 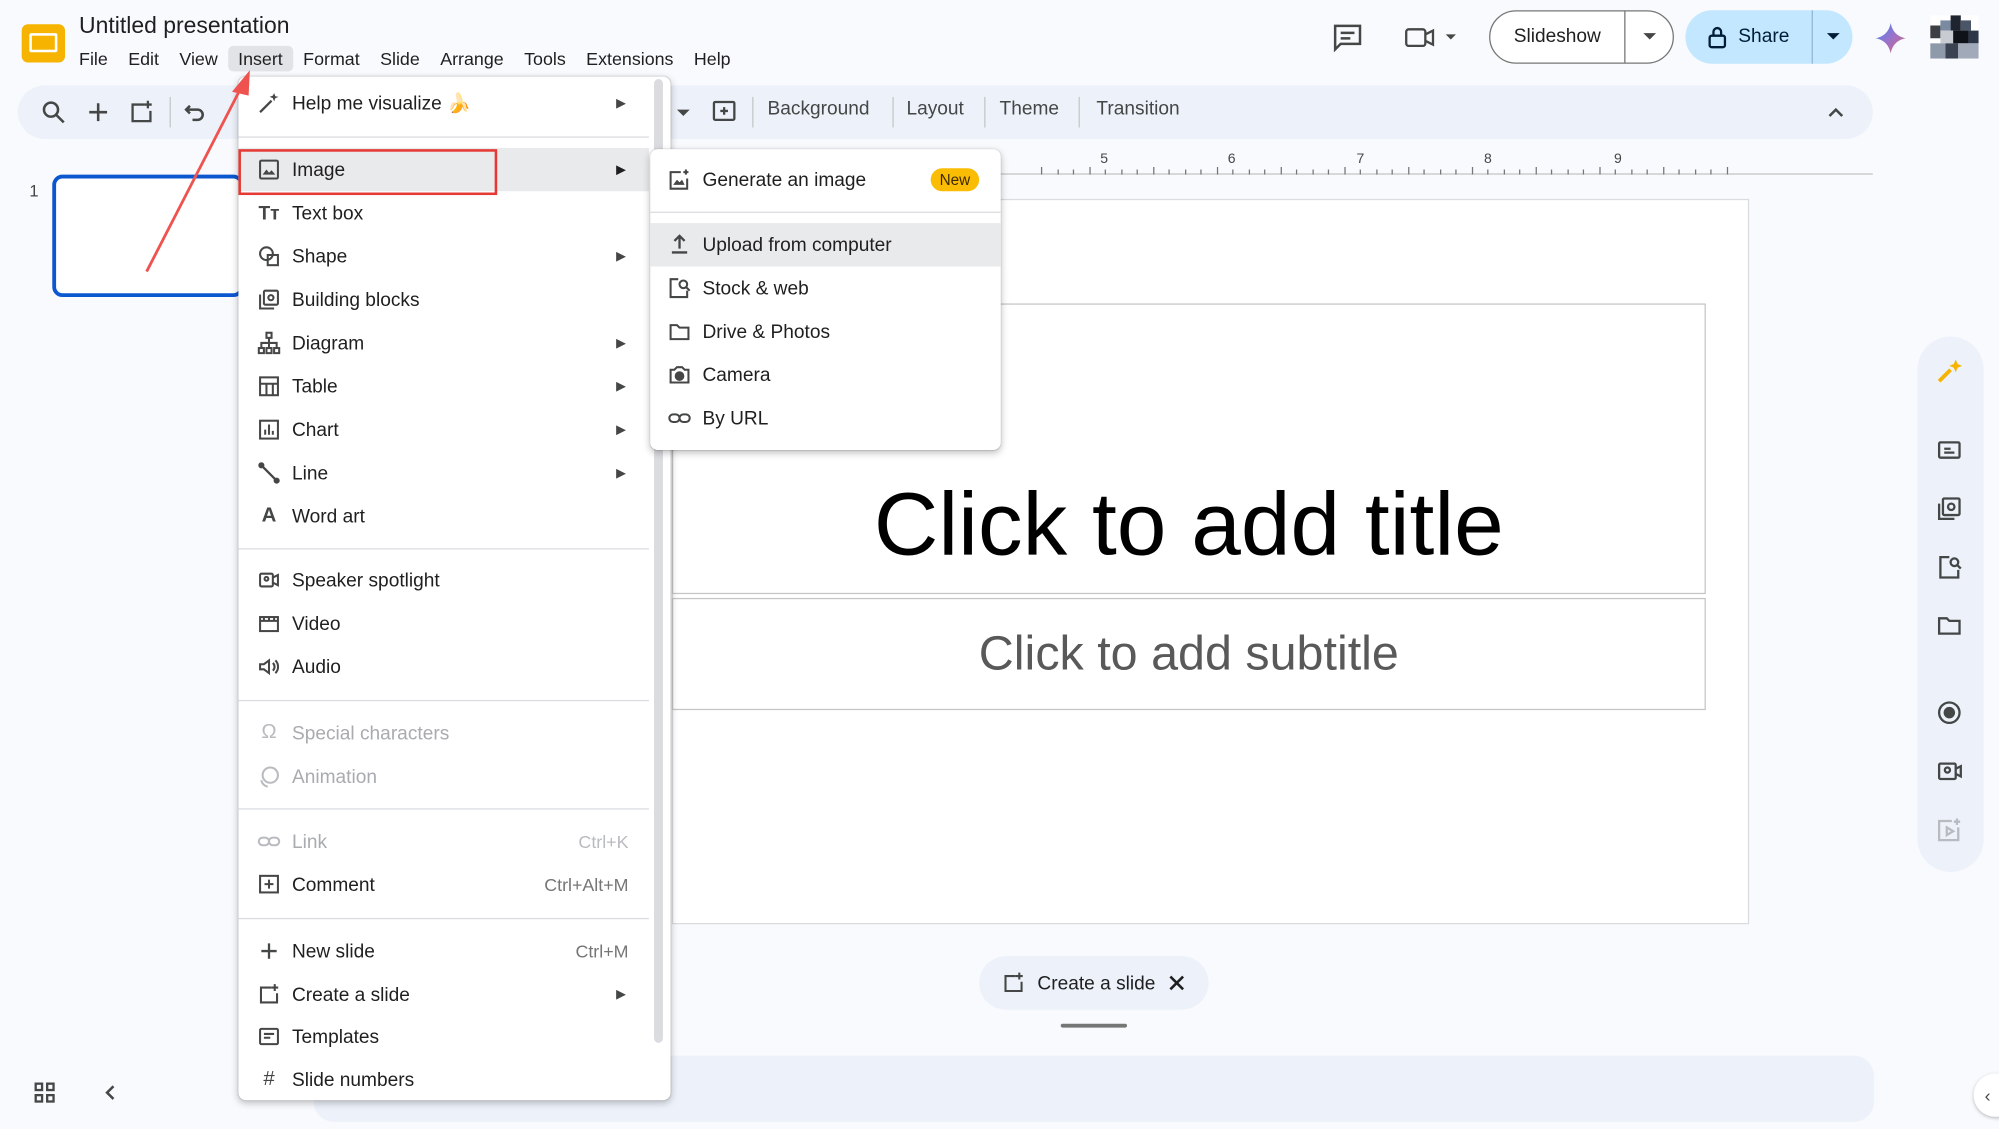 What do you see at coordinates (825, 374) in the screenshot?
I see `submenu-item-camera: Camera` at bounding box center [825, 374].